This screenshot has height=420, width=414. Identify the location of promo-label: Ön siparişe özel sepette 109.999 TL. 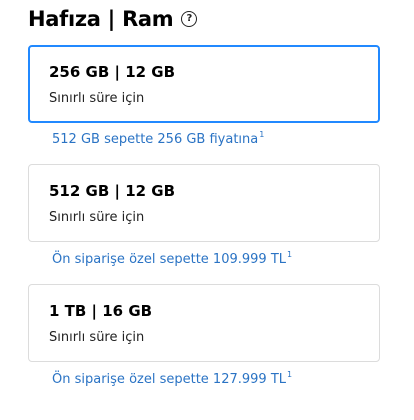
(169, 259).